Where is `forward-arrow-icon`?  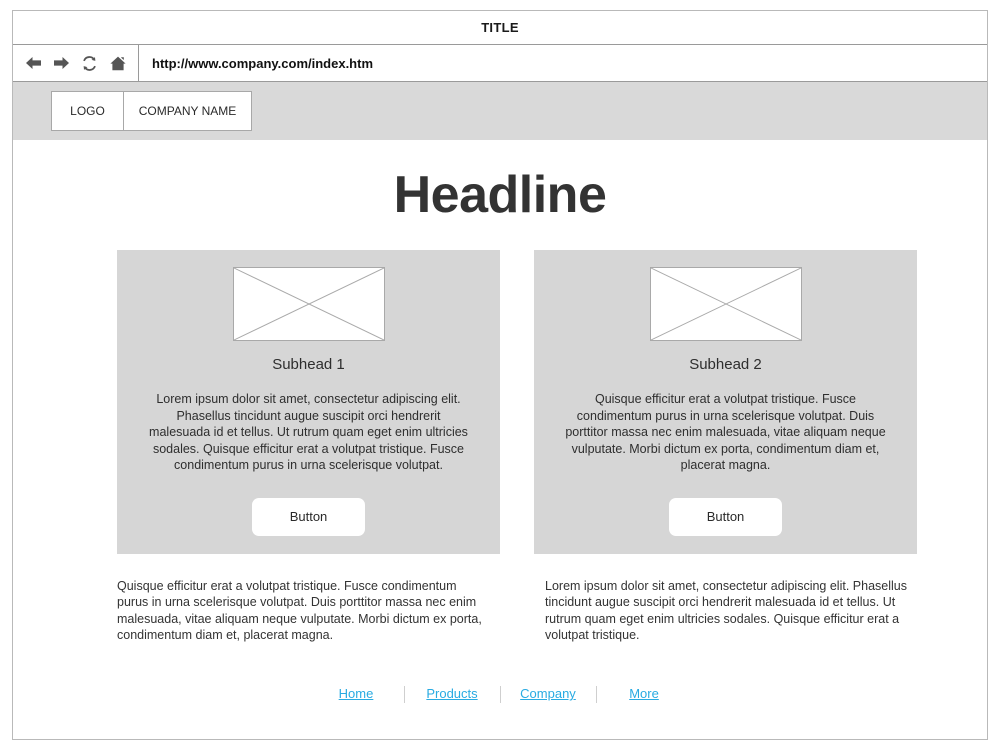 forward-arrow-icon is located at coordinates (61, 63).